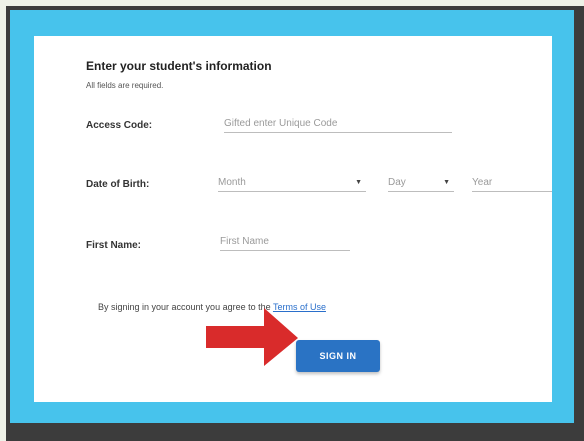 The height and width of the screenshot is (441, 584). Describe the element at coordinates (118, 184) in the screenshot. I see `dob-label: Date of Birth:` at that location.